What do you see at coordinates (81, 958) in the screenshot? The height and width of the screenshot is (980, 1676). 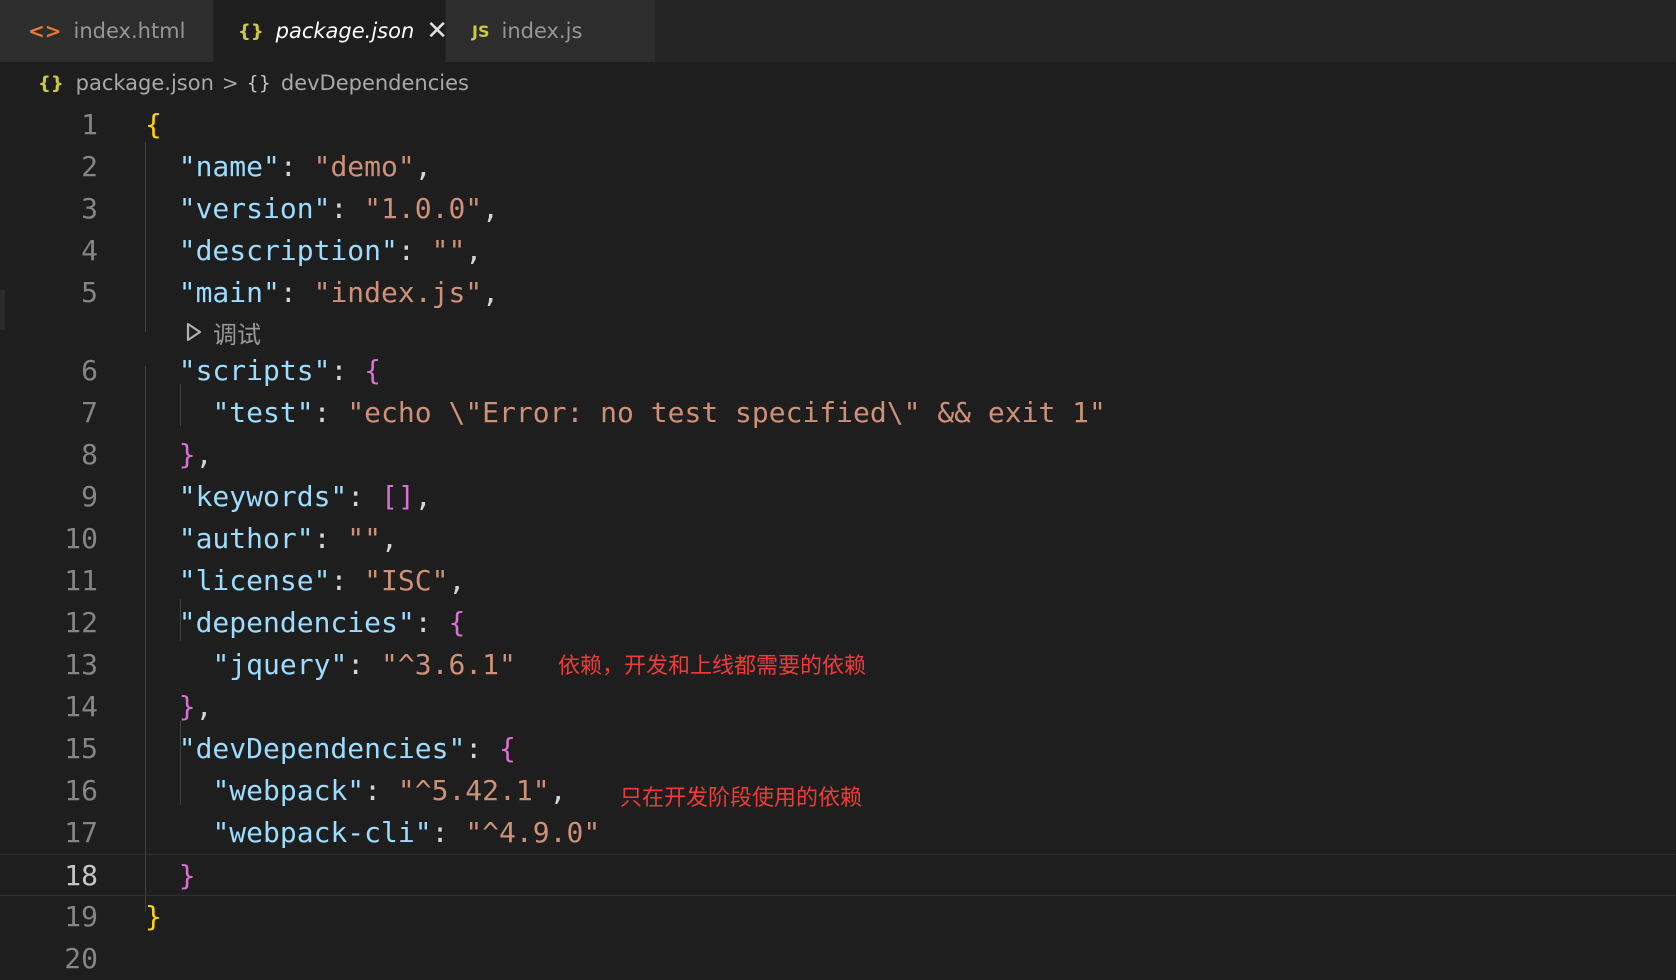 I see `line-number: 20` at bounding box center [81, 958].